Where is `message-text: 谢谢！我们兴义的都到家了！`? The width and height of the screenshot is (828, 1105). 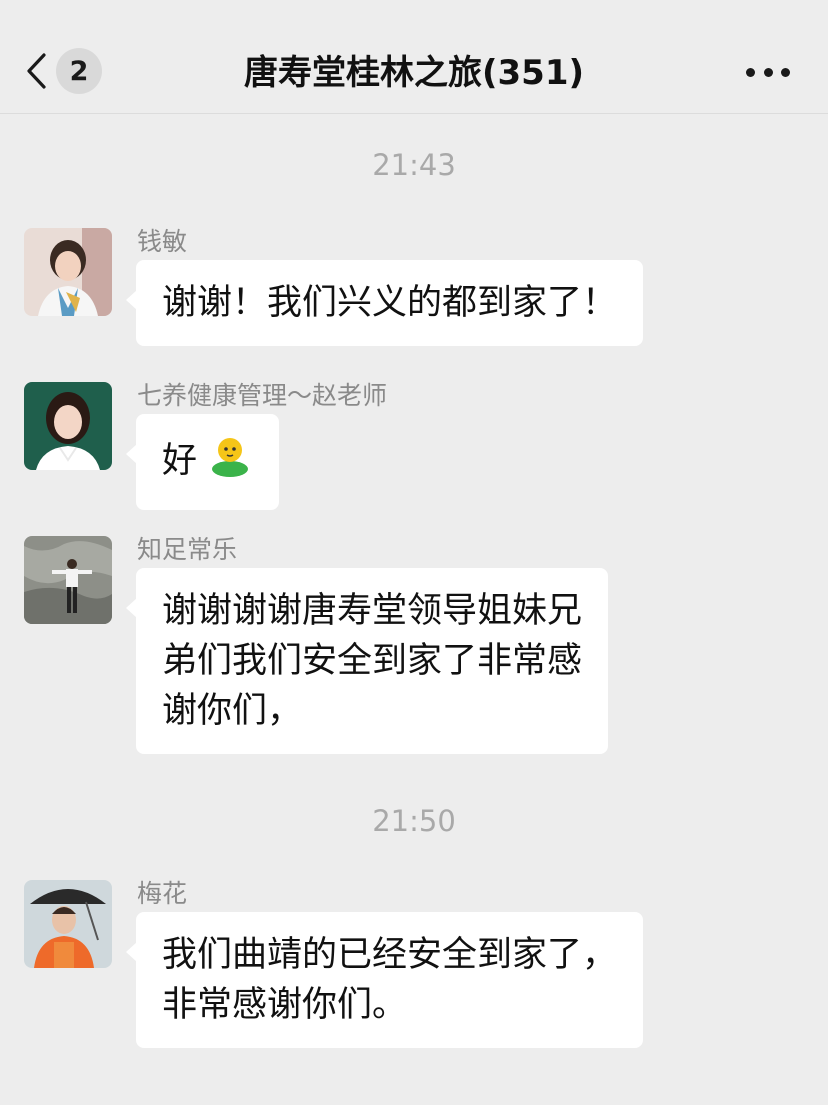 message-text: 谢谢！我们兴义的都到家了！ is located at coordinates (390, 303).